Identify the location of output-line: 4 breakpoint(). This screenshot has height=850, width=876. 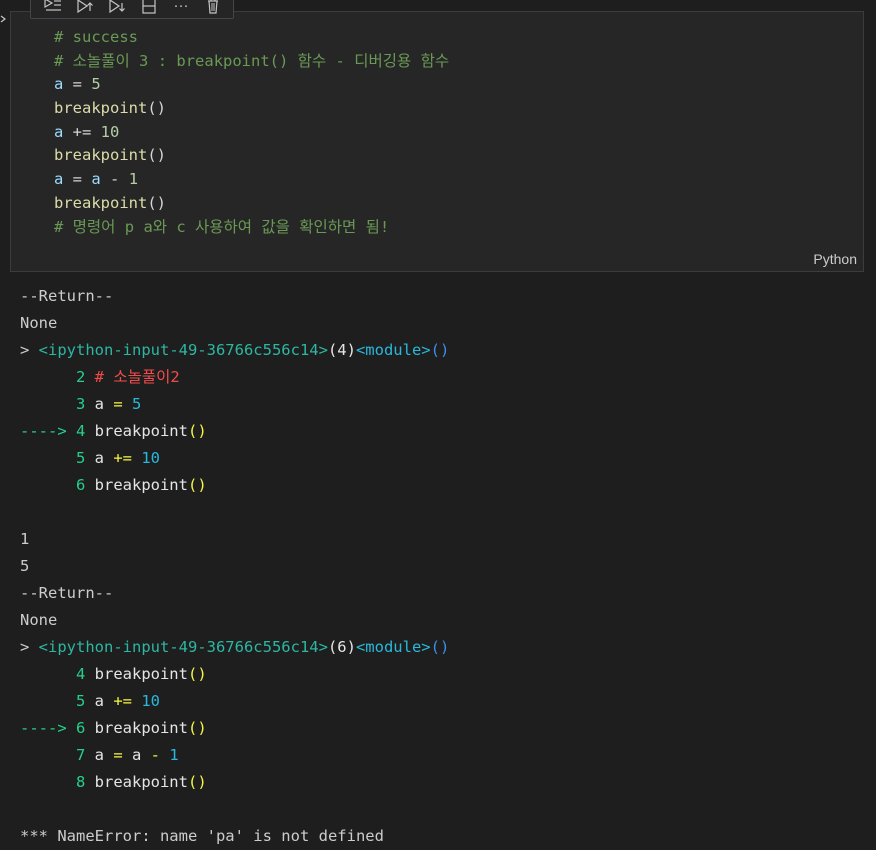
(234, 674).